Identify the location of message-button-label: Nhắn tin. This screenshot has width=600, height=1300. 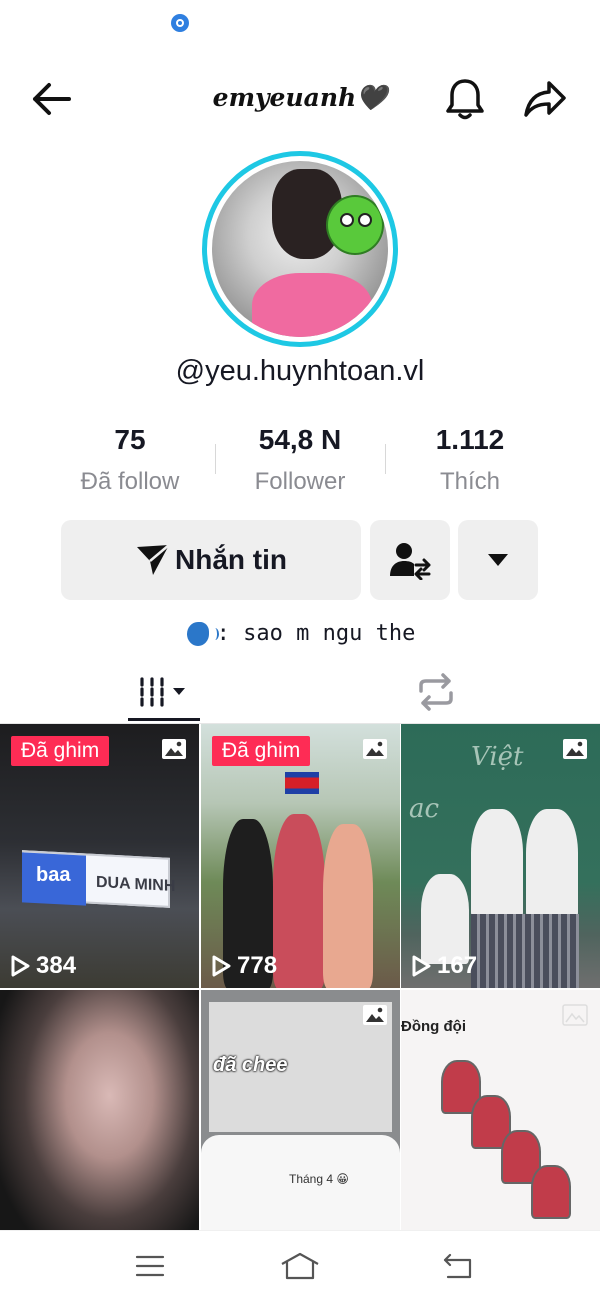
(231, 559).